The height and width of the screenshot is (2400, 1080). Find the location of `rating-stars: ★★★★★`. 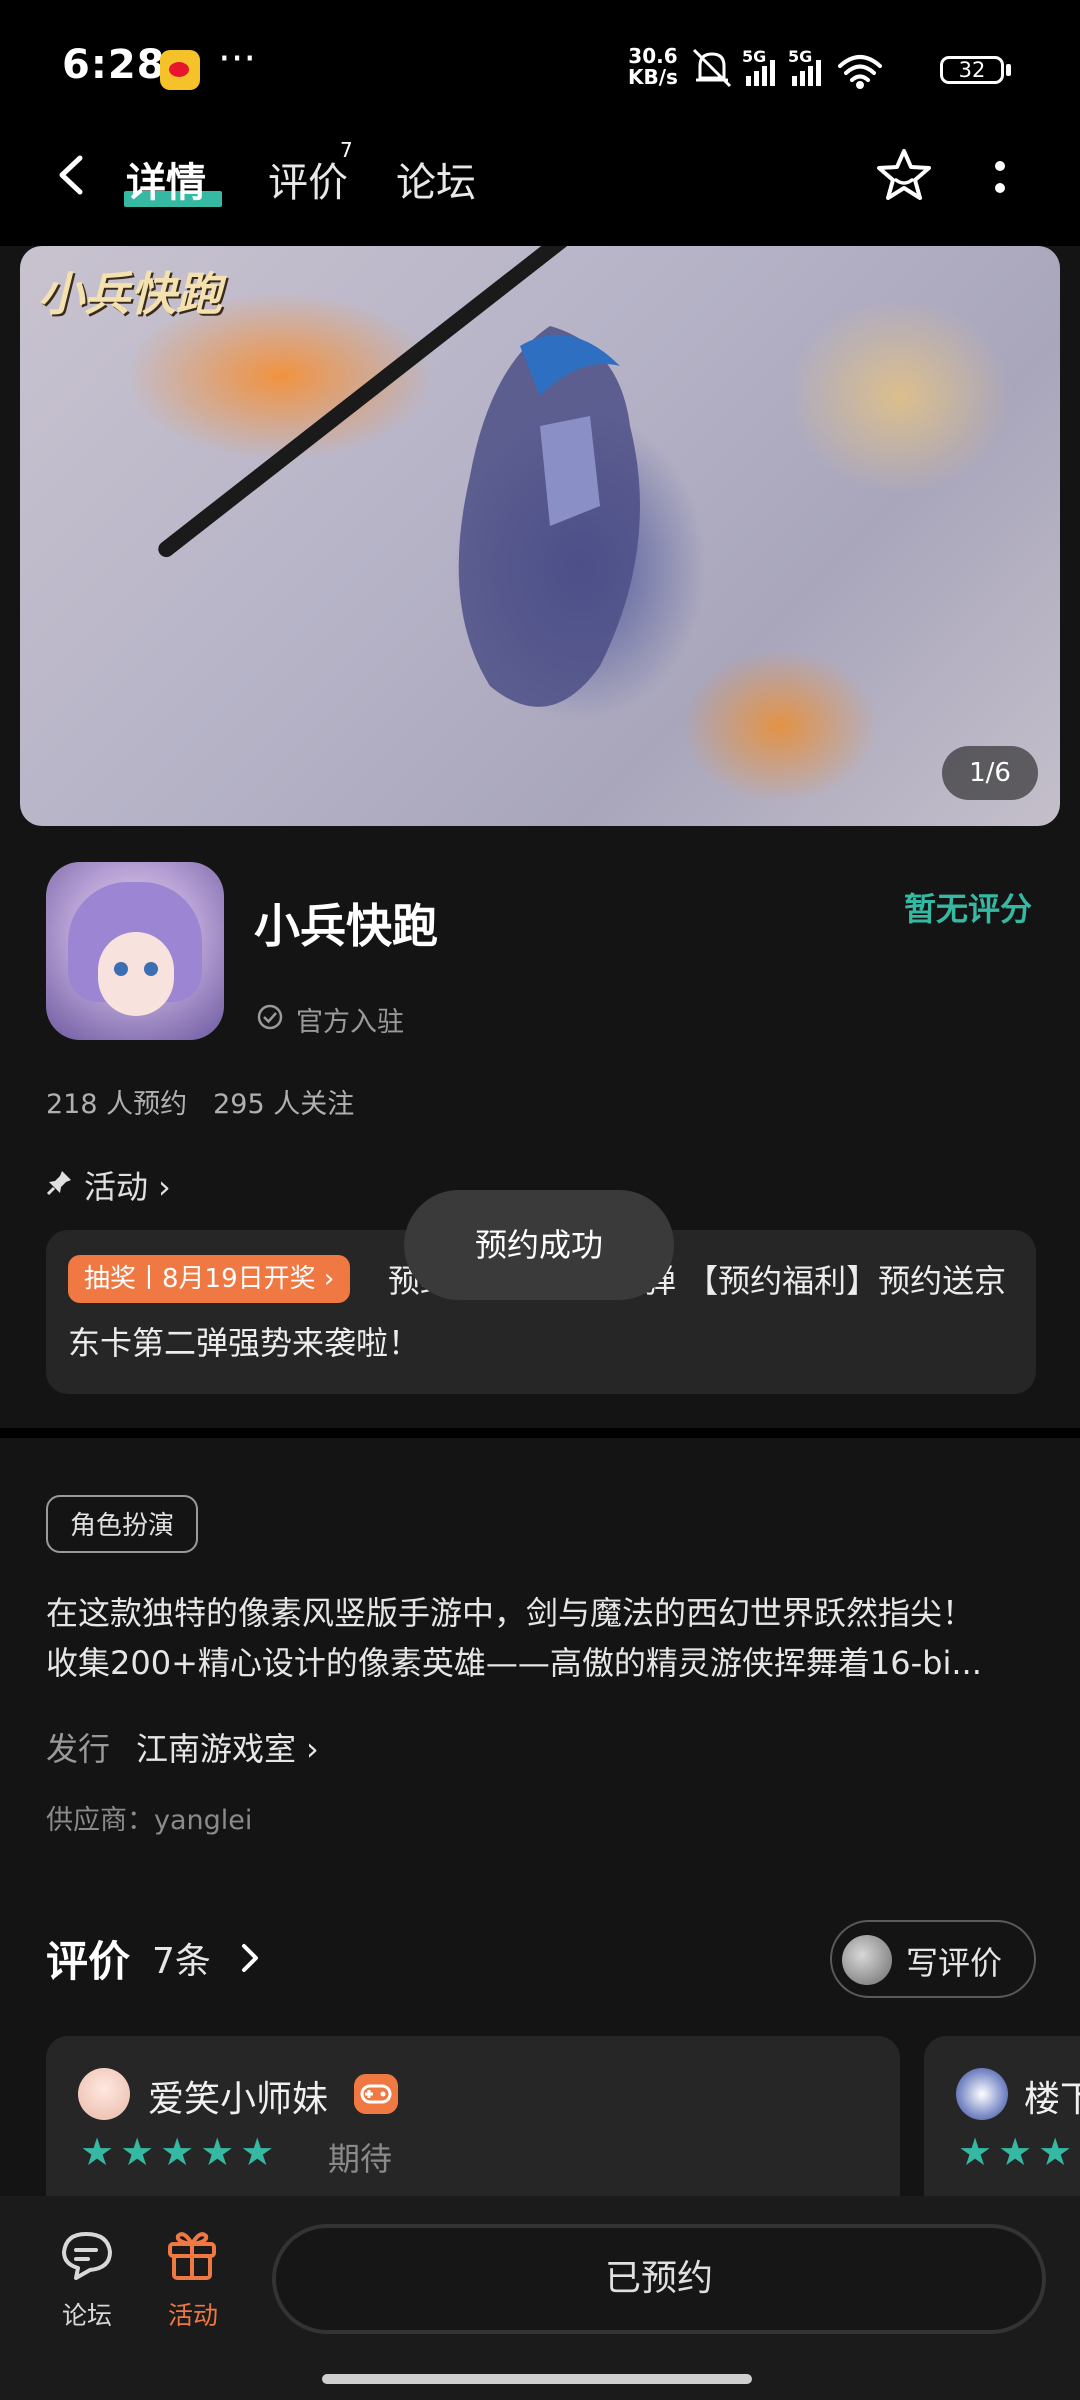

rating-stars: ★★★★★ is located at coordinates (180, 2152).